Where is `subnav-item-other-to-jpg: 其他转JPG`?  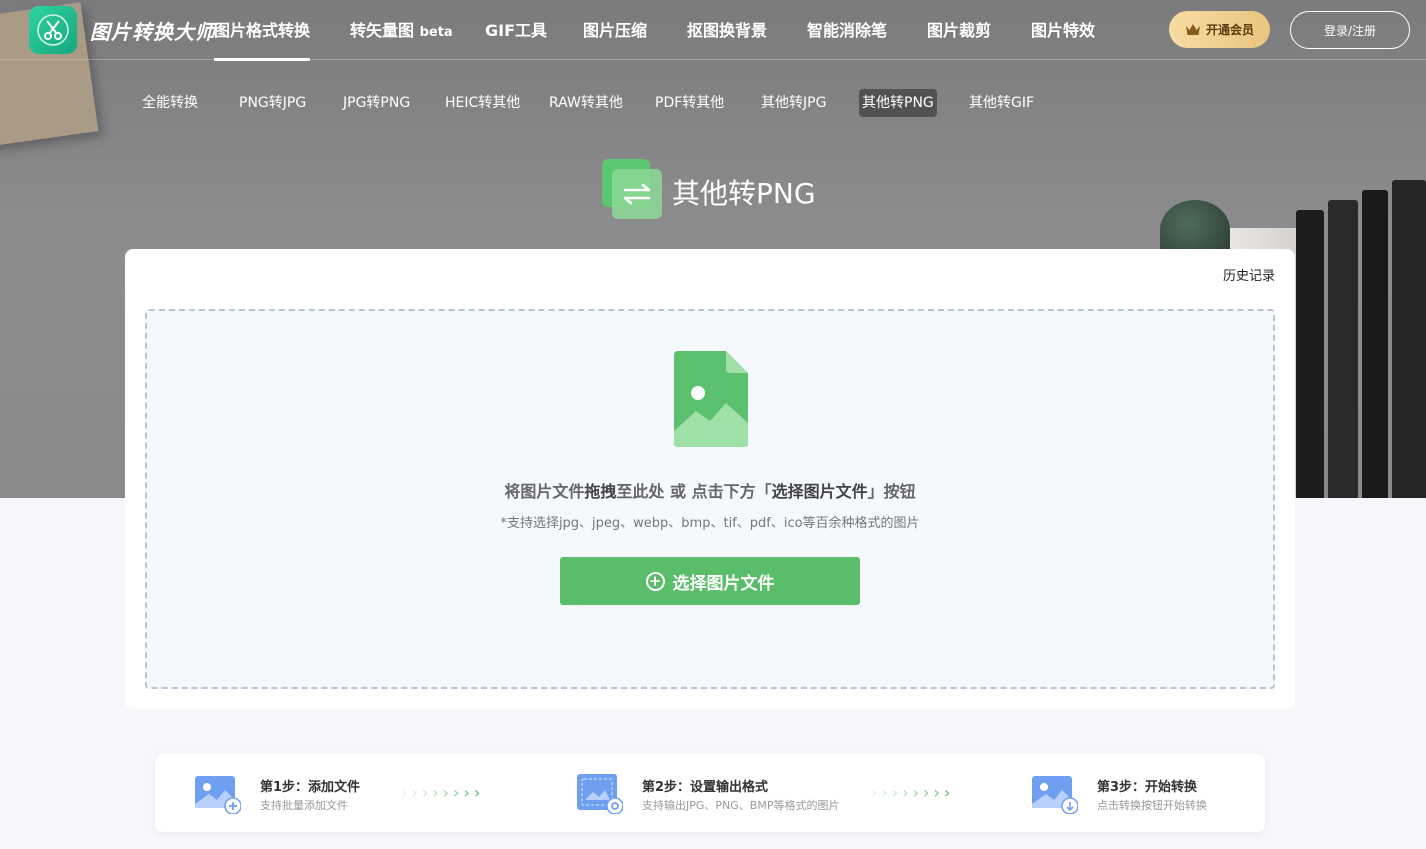 subnav-item-other-to-jpg: 其他转JPG is located at coordinates (793, 103).